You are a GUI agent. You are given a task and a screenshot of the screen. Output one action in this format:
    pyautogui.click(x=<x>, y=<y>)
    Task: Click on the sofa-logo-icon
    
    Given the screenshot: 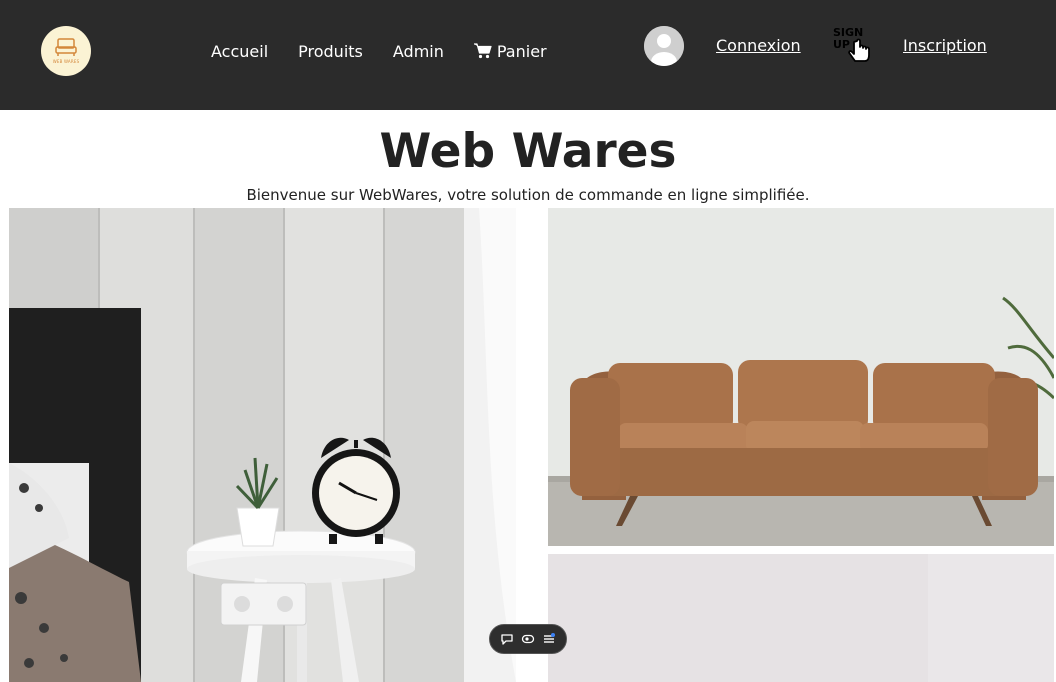 What is the action you would take?
    pyautogui.click(x=66, y=47)
    